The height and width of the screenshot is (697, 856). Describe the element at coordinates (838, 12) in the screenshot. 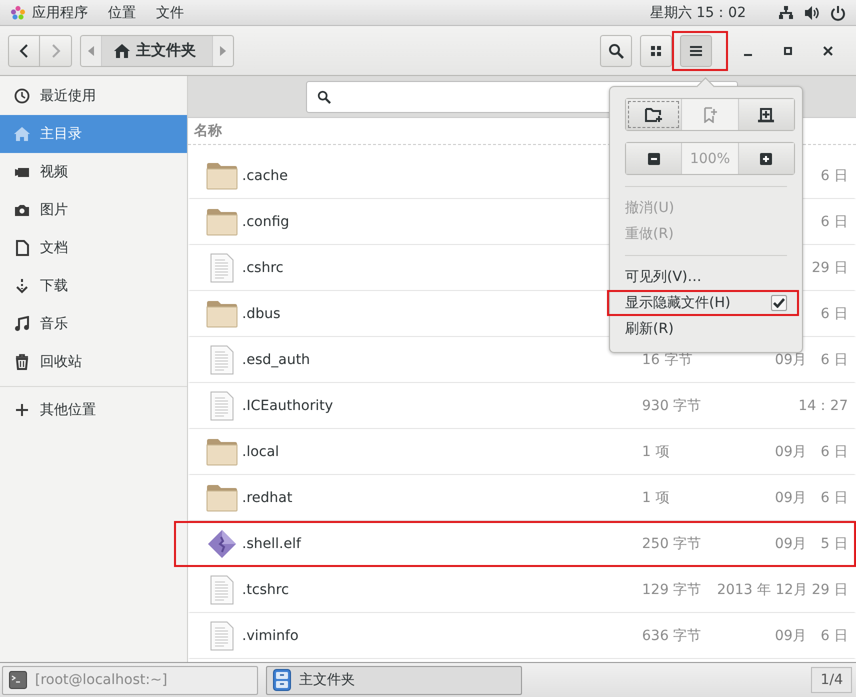

I see `power-icon` at that location.